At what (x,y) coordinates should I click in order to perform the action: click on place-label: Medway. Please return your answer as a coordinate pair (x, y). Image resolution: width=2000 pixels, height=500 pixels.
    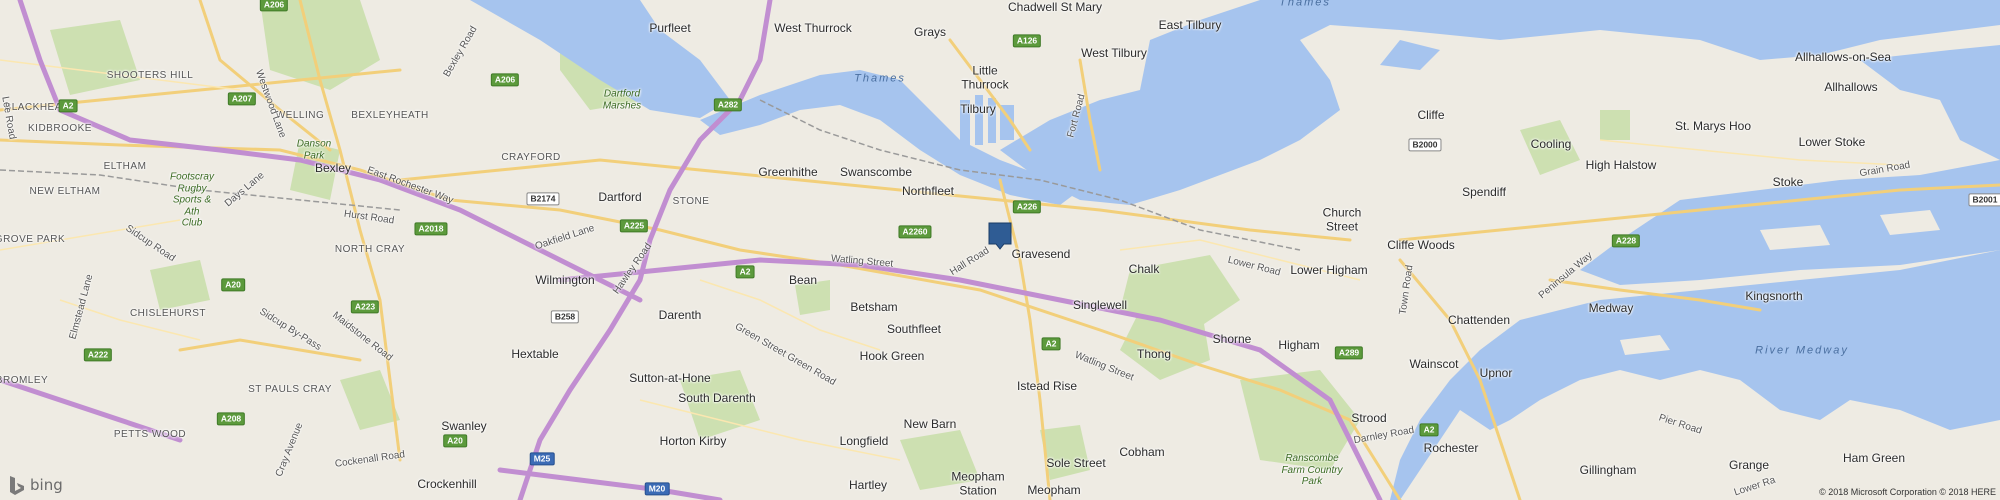
    Looking at the image, I should click on (1611, 308).